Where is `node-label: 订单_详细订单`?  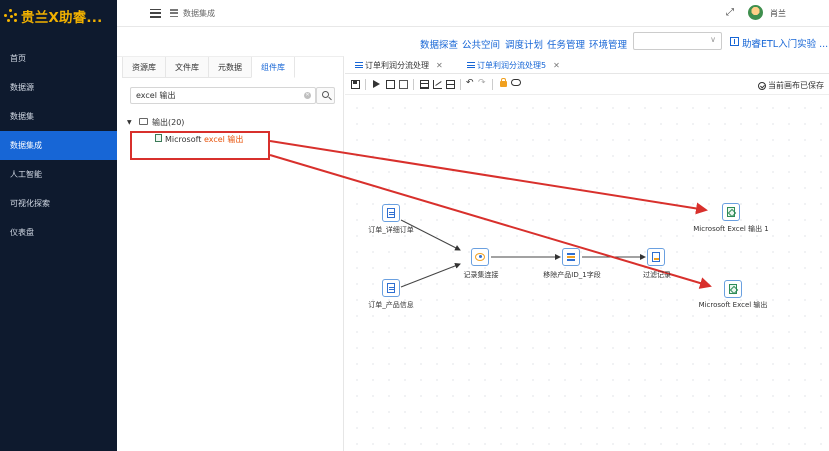 node-label: 订单_详细订单 is located at coordinates (391, 230).